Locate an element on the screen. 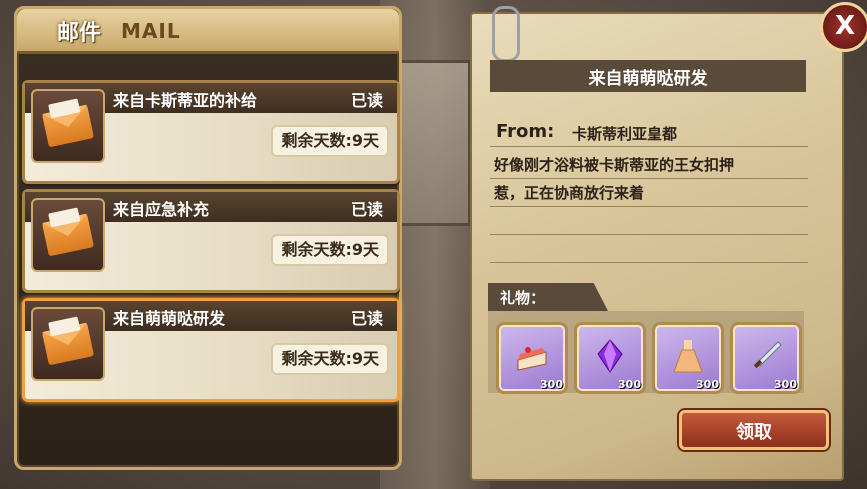 Image resolution: width=867 pixels, height=489 pixels. claim-button: 领取 is located at coordinates (754, 430).